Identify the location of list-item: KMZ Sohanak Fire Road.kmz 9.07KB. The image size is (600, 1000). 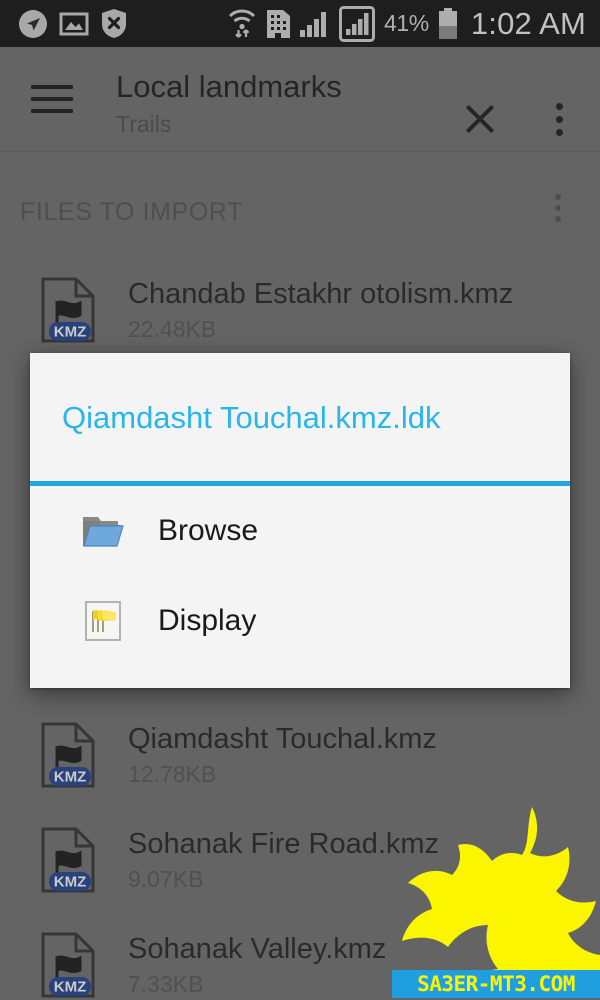
(300, 859).